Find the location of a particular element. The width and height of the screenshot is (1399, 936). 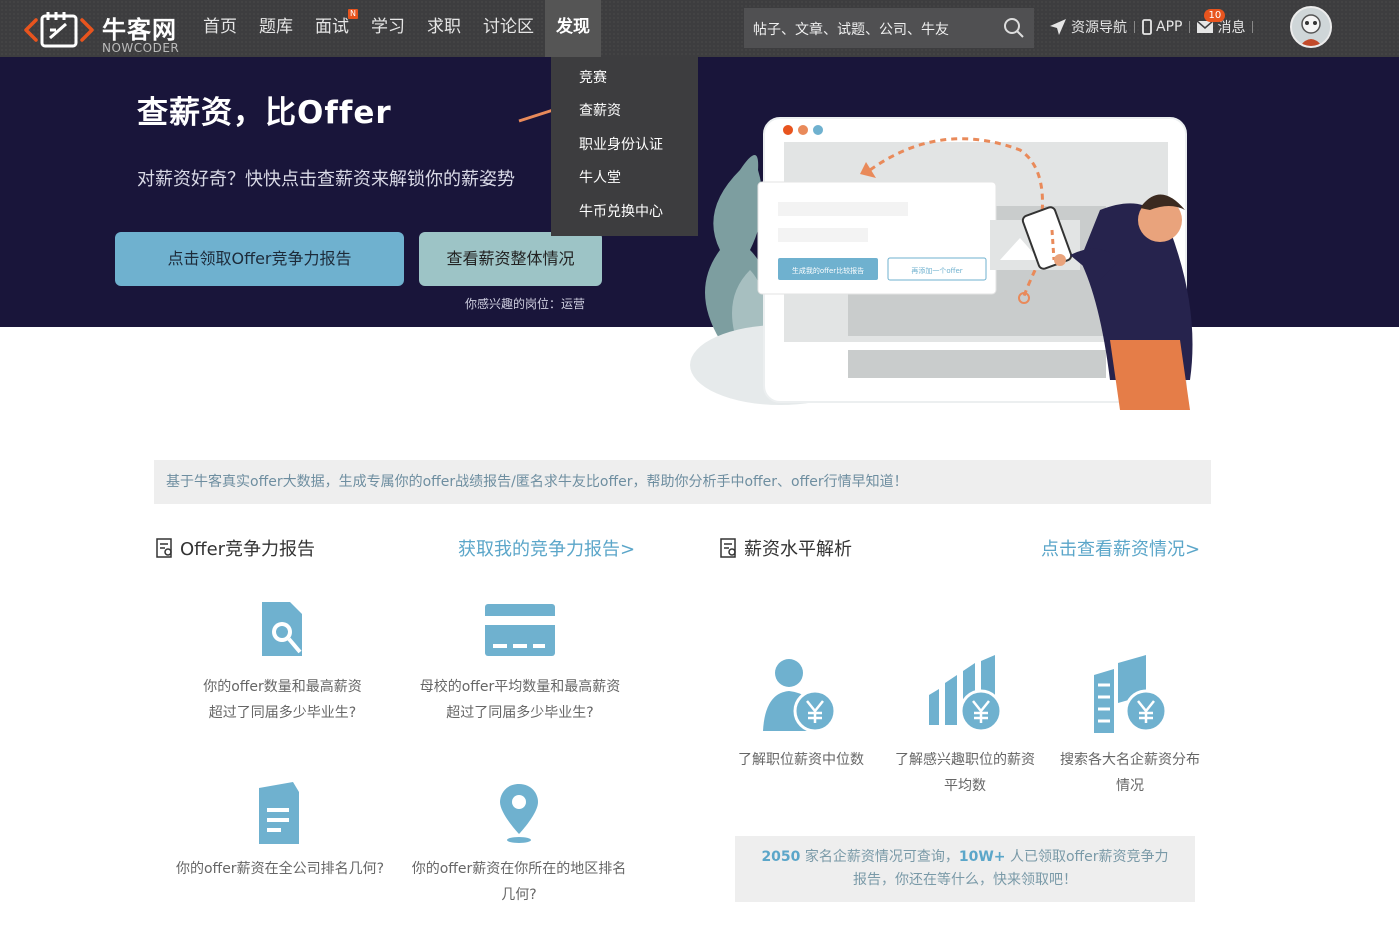

menu-item-hall-of-fame: 牛人堂 is located at coordinates (600, 177).